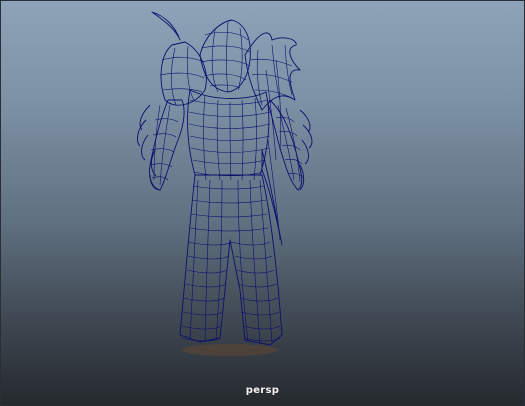 This screenshot has width=525, height=406. Describe the element at coordinates (225, 56) in the screenshot. I see `hood-outline` at that location.